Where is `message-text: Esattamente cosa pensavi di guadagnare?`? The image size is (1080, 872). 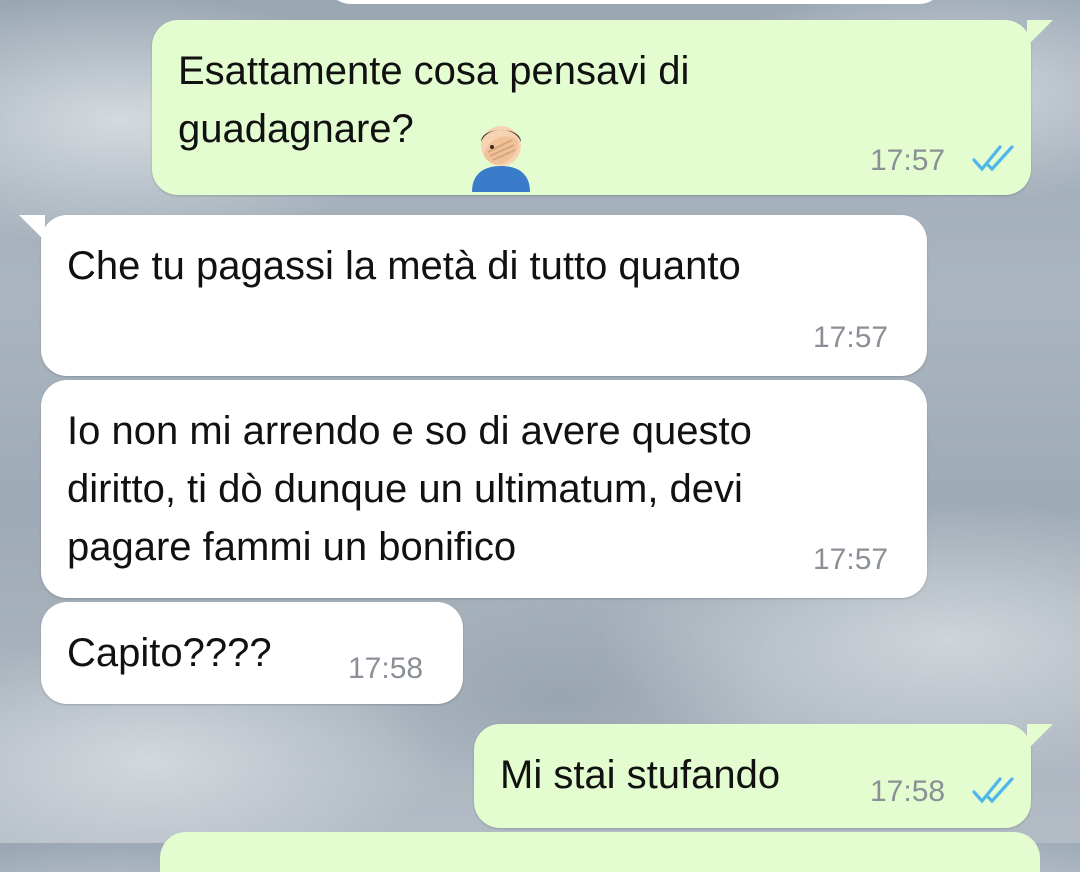
message-text: Esattamente cosa pensavi di guadagnare? is located at coordinates (434, 100).